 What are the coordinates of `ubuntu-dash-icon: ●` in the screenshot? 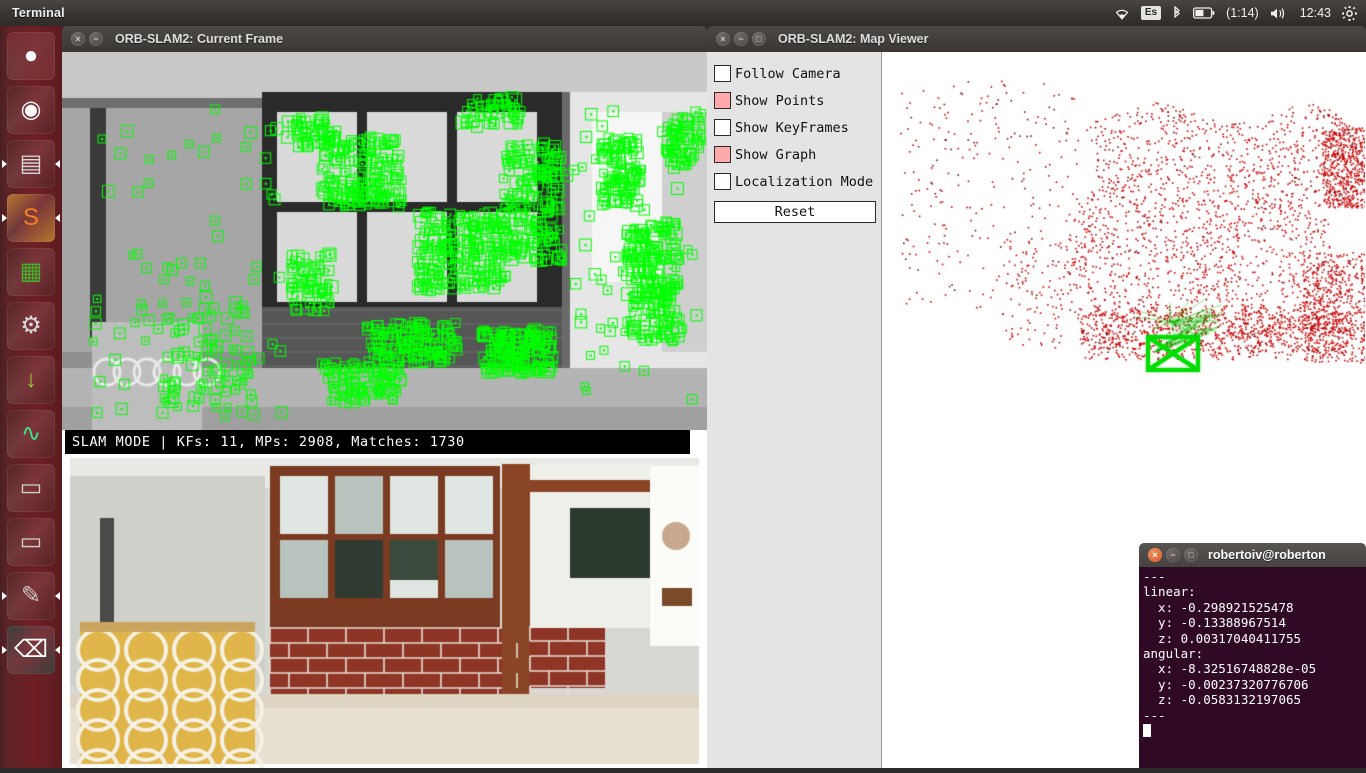 It's located at (31, 56).